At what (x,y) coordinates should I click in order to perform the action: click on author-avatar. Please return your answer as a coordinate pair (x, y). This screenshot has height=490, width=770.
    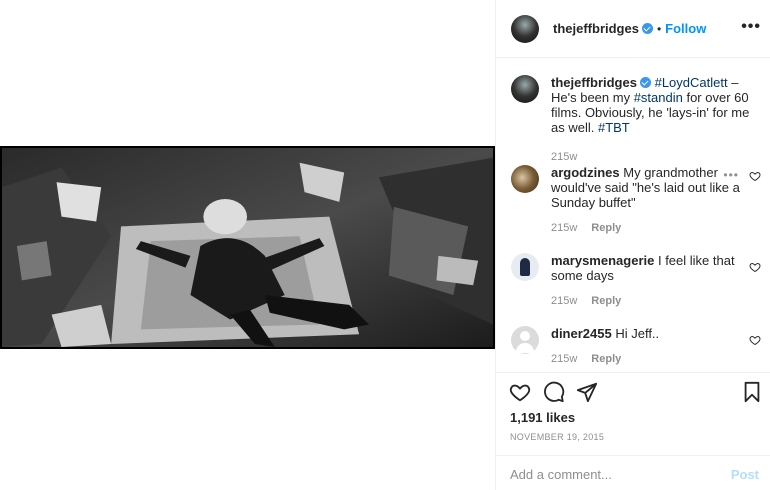
    Looking at the image, I should click on (525, 28).